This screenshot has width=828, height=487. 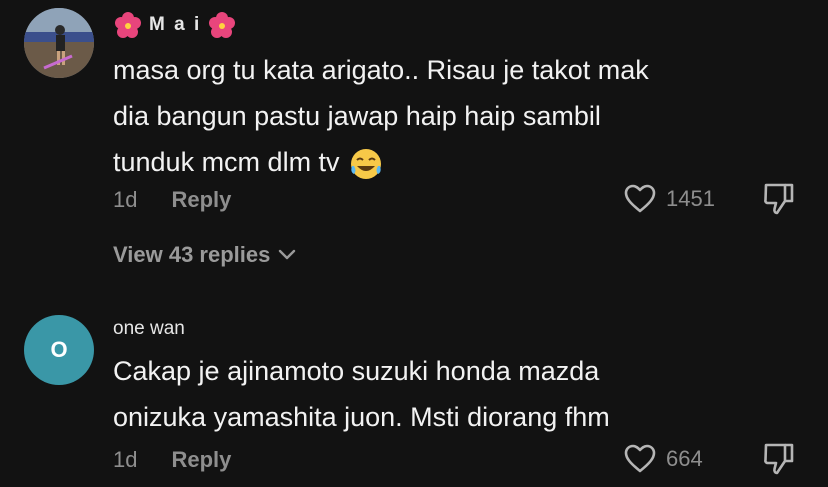 What do you see at coordinates (356, 371) in the screenshot?
I see `comment-line: Cakap je ajinamoto suzuki honda mazda` at bounding box center [356, 371].